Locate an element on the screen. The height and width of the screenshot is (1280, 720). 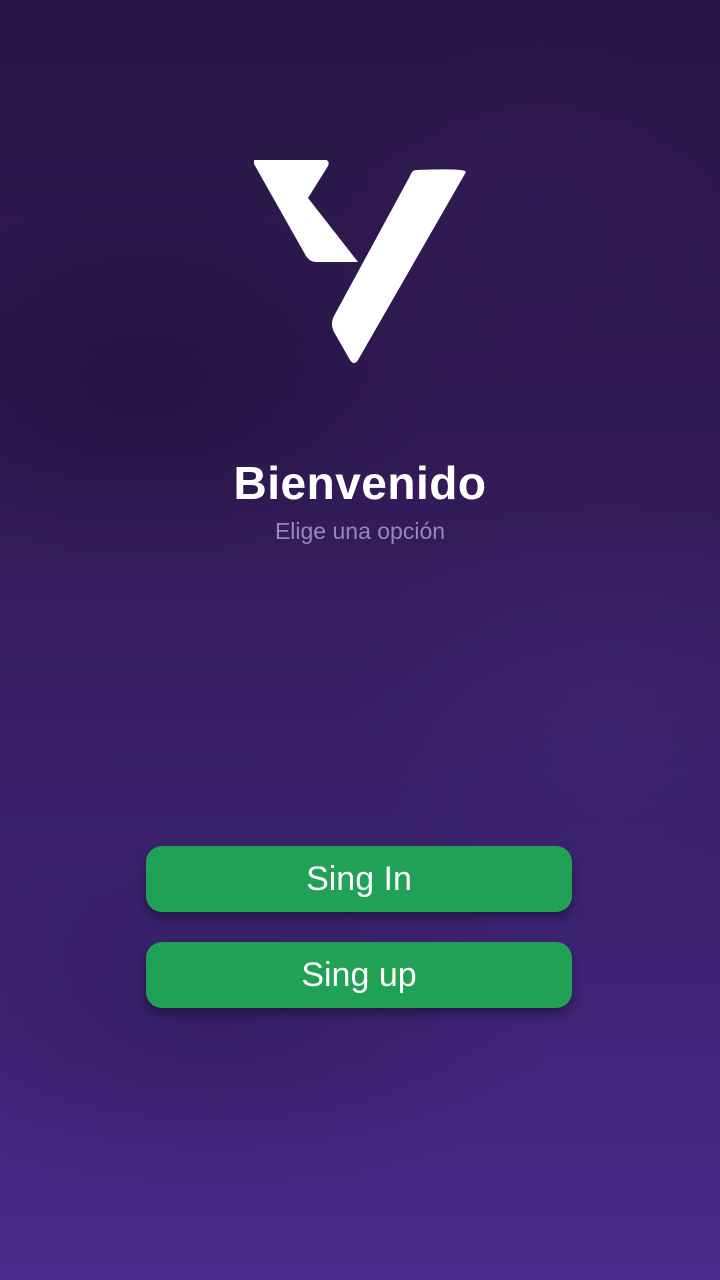
welcome-title: Bienvenido is located at coordinates (360, 483).